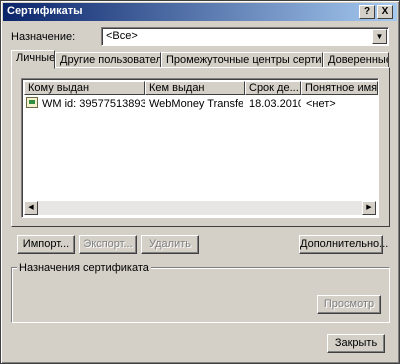 The image size is (400, 364). Describe the element at coordinates (242, 60) in the screenshot. I see `tab-intermediate-cas: Промежуточные центры сертификации` at that location.